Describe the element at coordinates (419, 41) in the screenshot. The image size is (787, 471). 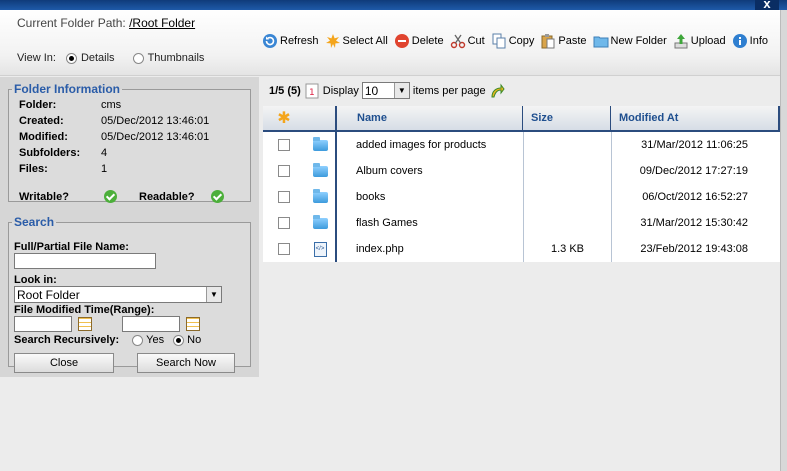
I see `delete-button: Delete` at that location.